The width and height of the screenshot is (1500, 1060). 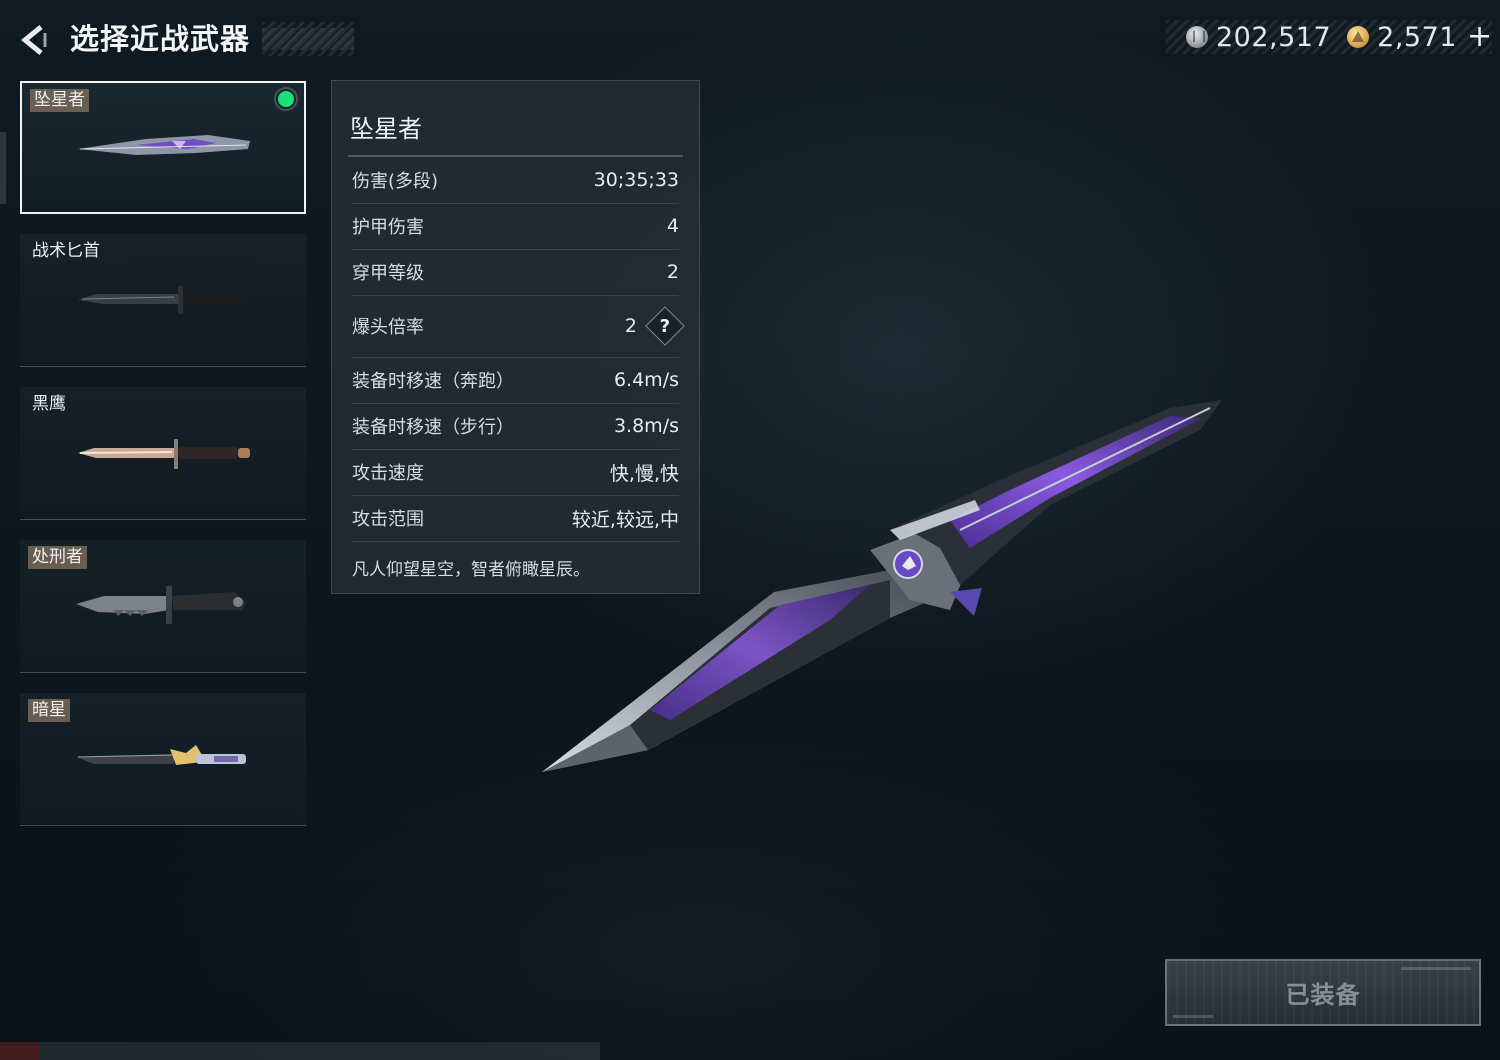 What do you see at coordinates (286, 99) in the screenshot?
I see `equipped-indicator-icon` at bounding box center [286, 99].